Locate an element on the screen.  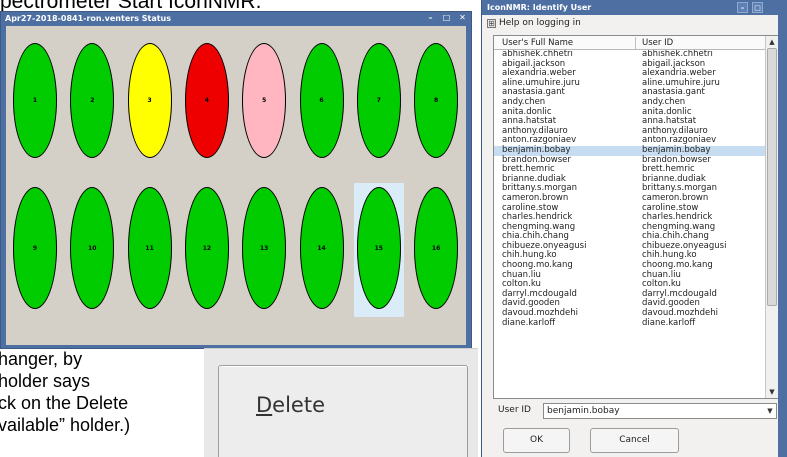
sample-holder: 1 is located at coordinates (35, 100).